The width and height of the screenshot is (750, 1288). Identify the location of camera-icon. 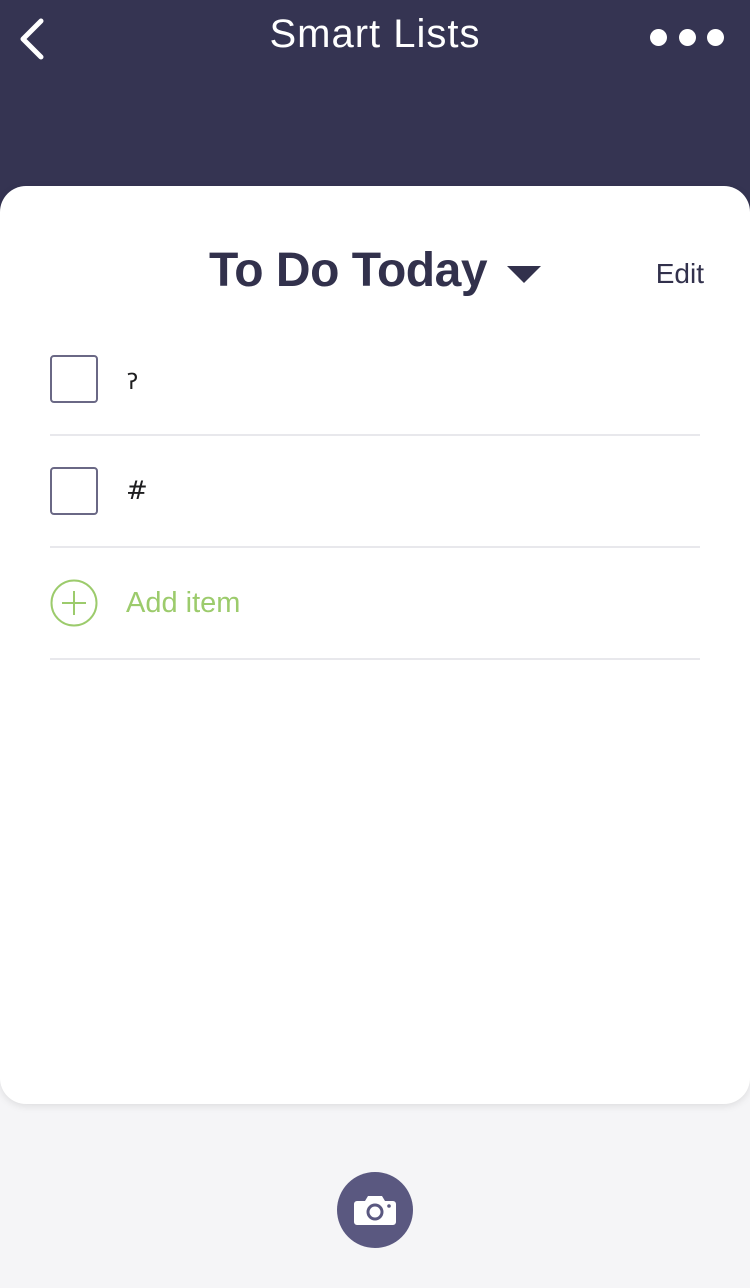
(375, 1210).